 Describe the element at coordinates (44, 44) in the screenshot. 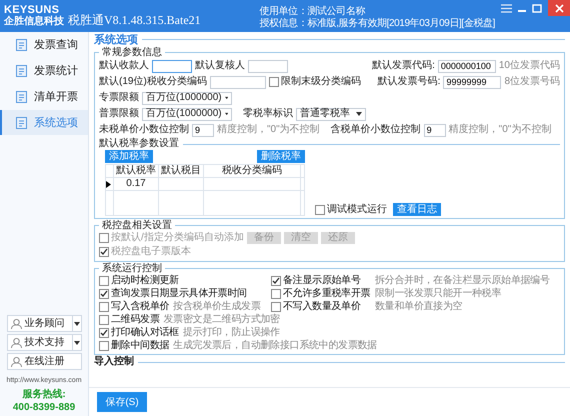

I see `sidebar-item: 发票查询` at that location.